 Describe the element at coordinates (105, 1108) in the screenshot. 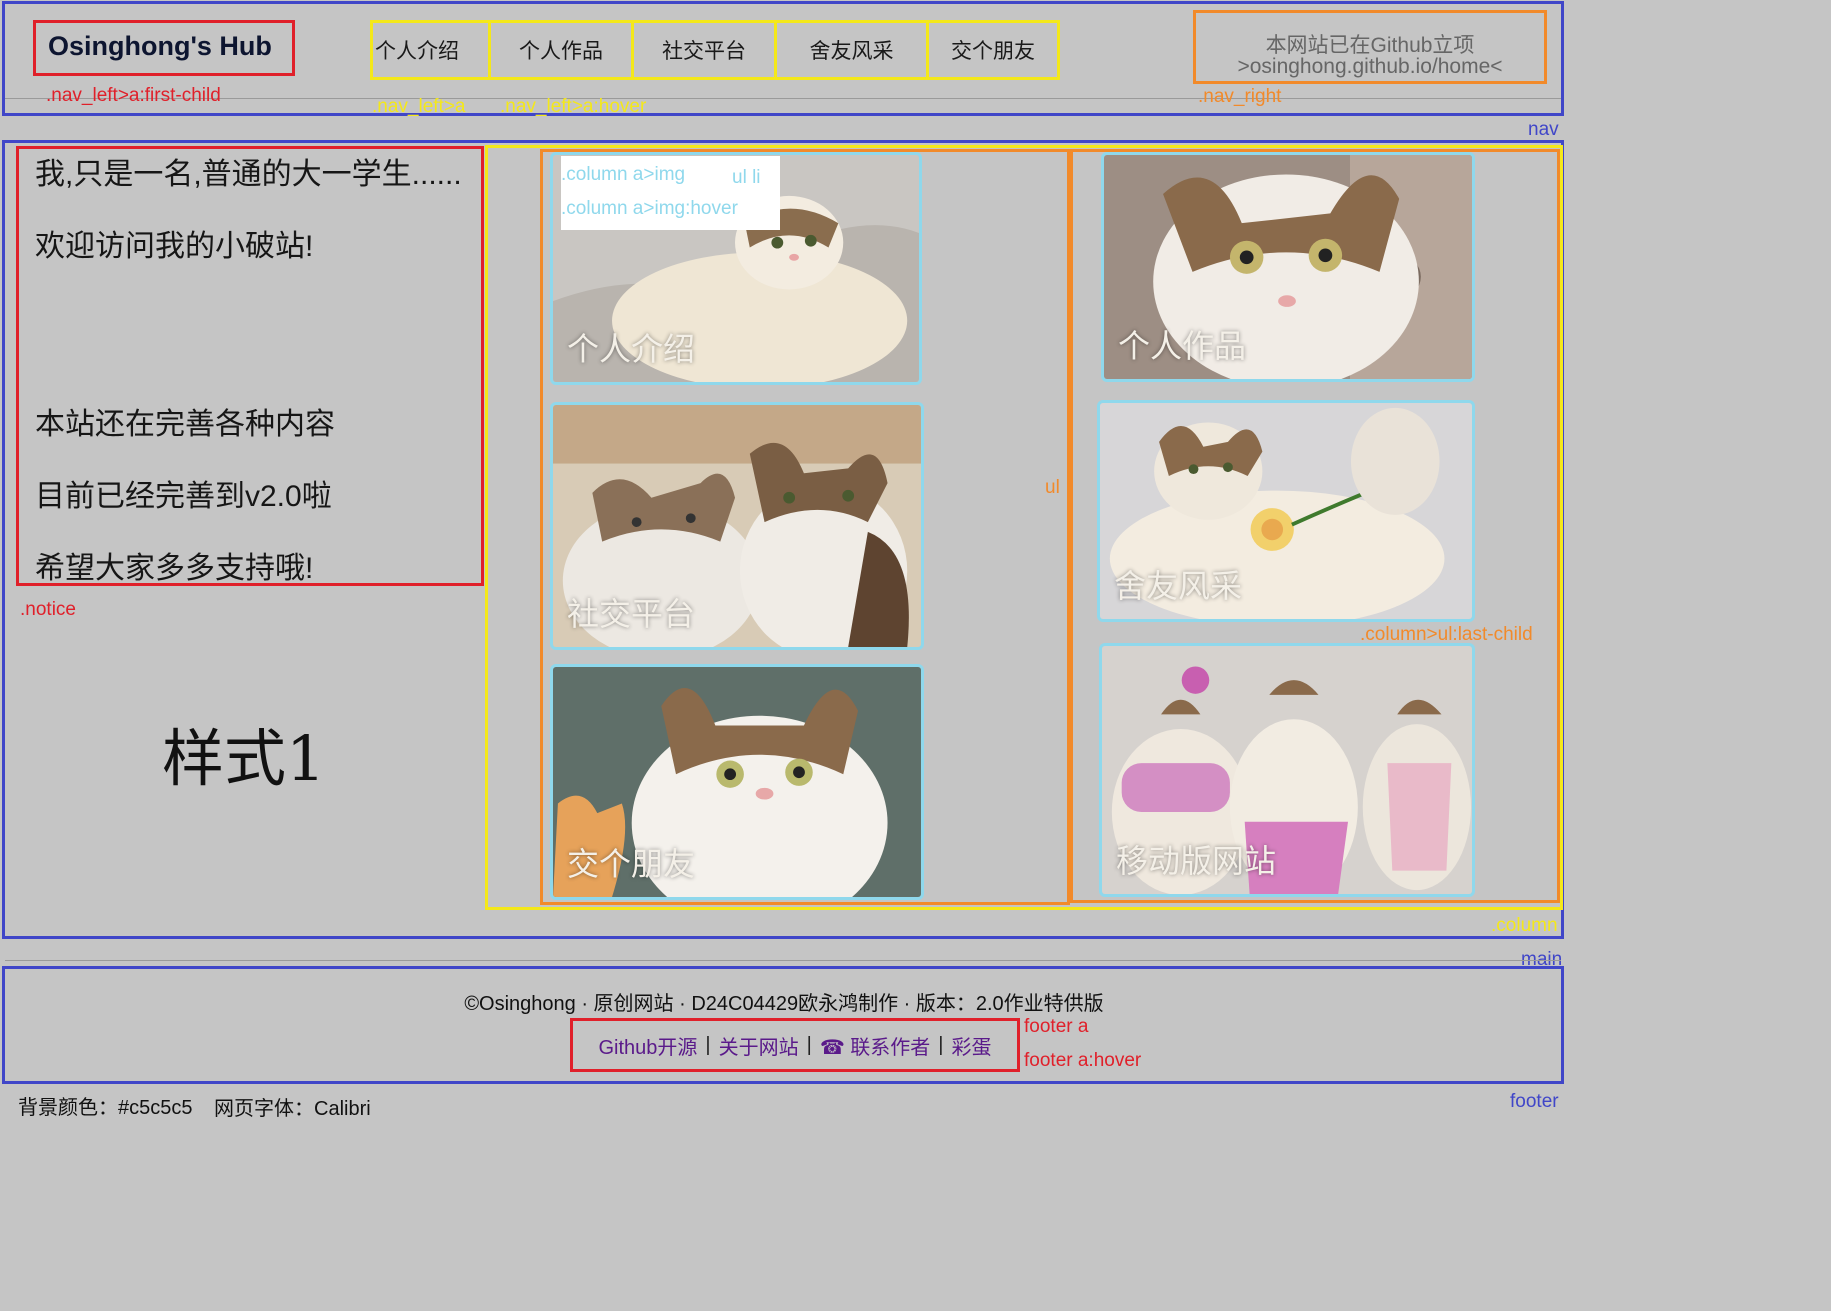

I see `background-color-note: 背景颜色：#c5c5c5` at that location.